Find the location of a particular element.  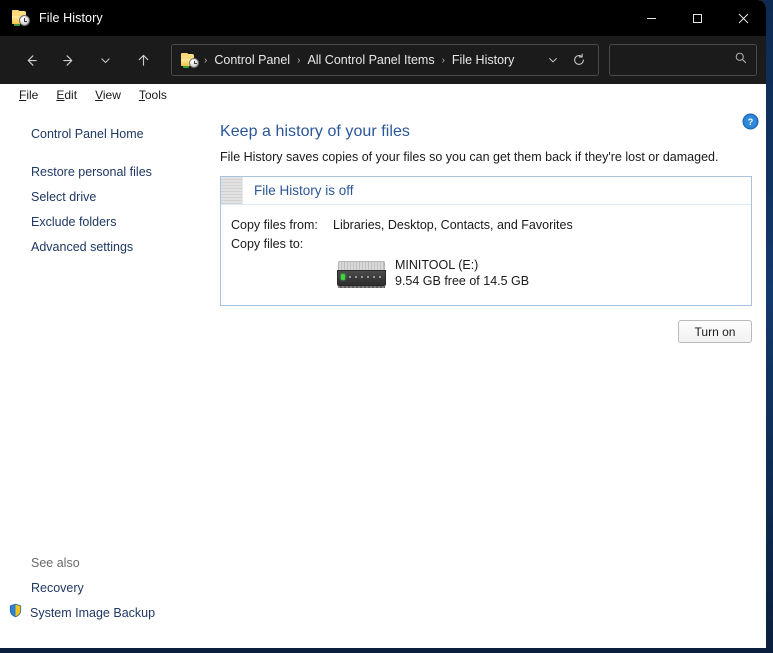

copy-files-to-label: Copy files to: is located at coordinates (267, 244).